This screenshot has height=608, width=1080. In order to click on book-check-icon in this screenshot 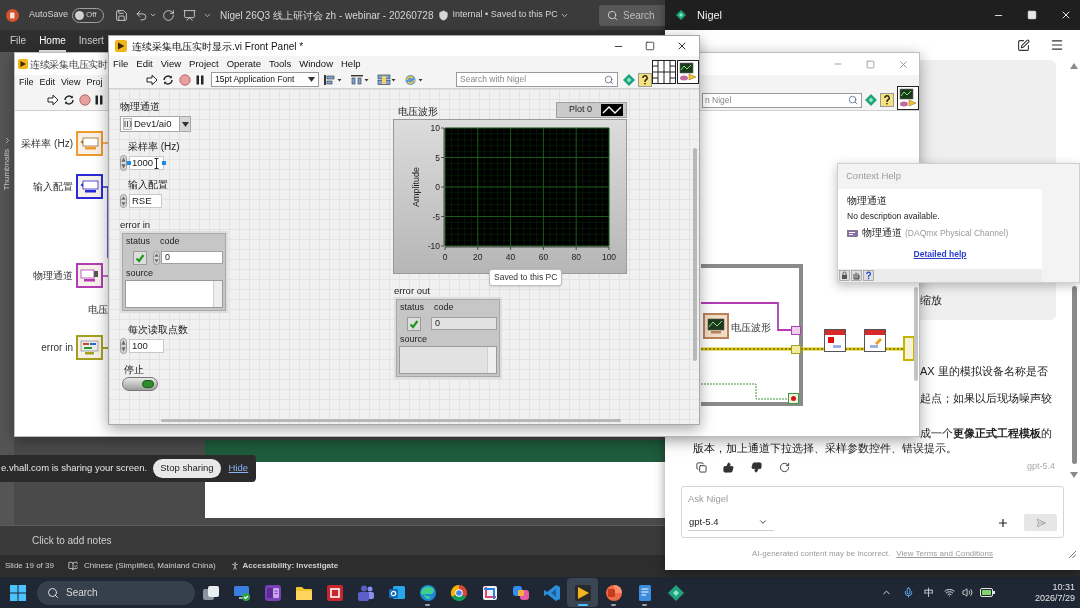, I will do `click(72, 566)`.